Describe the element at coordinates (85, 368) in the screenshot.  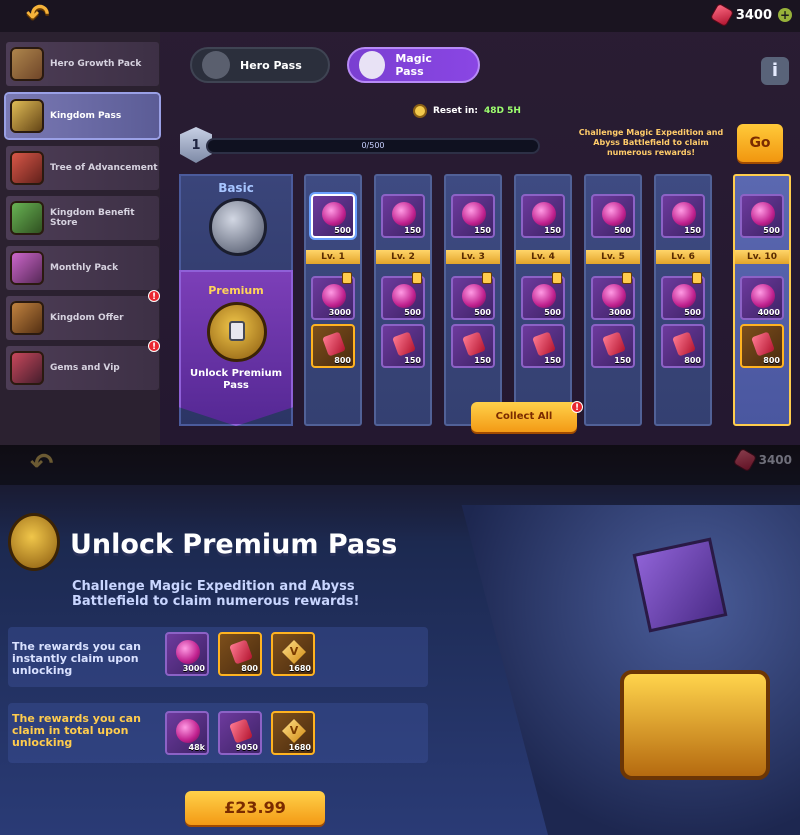
I see `sidebar-item-label: Gems and Vip` at that location.